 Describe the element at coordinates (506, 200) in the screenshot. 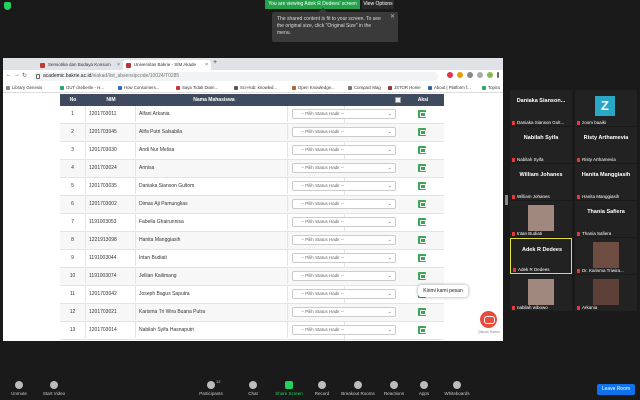

I see `panel-scrollbar` at that location.